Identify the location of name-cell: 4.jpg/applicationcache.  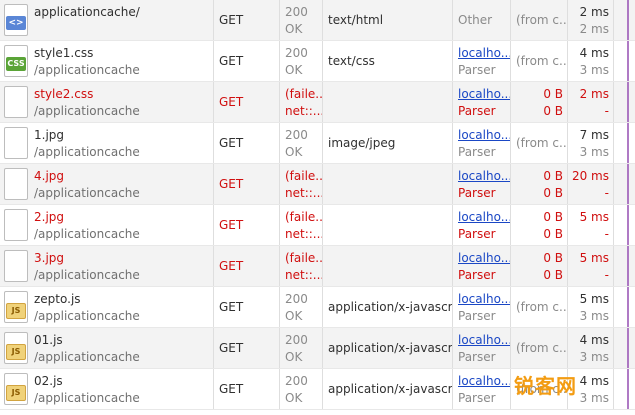
(106, 184).